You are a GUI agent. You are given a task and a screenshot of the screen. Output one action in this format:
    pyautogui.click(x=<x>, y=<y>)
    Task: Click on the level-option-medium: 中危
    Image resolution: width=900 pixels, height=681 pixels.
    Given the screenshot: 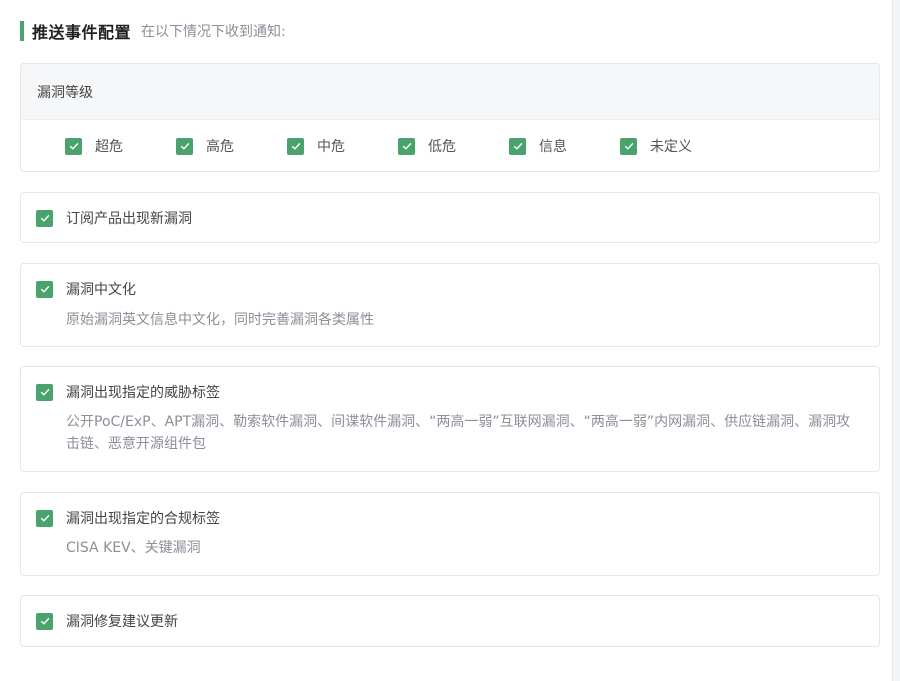 What is the action you would take?
    pyautogui.click(x=342, y=146)
    